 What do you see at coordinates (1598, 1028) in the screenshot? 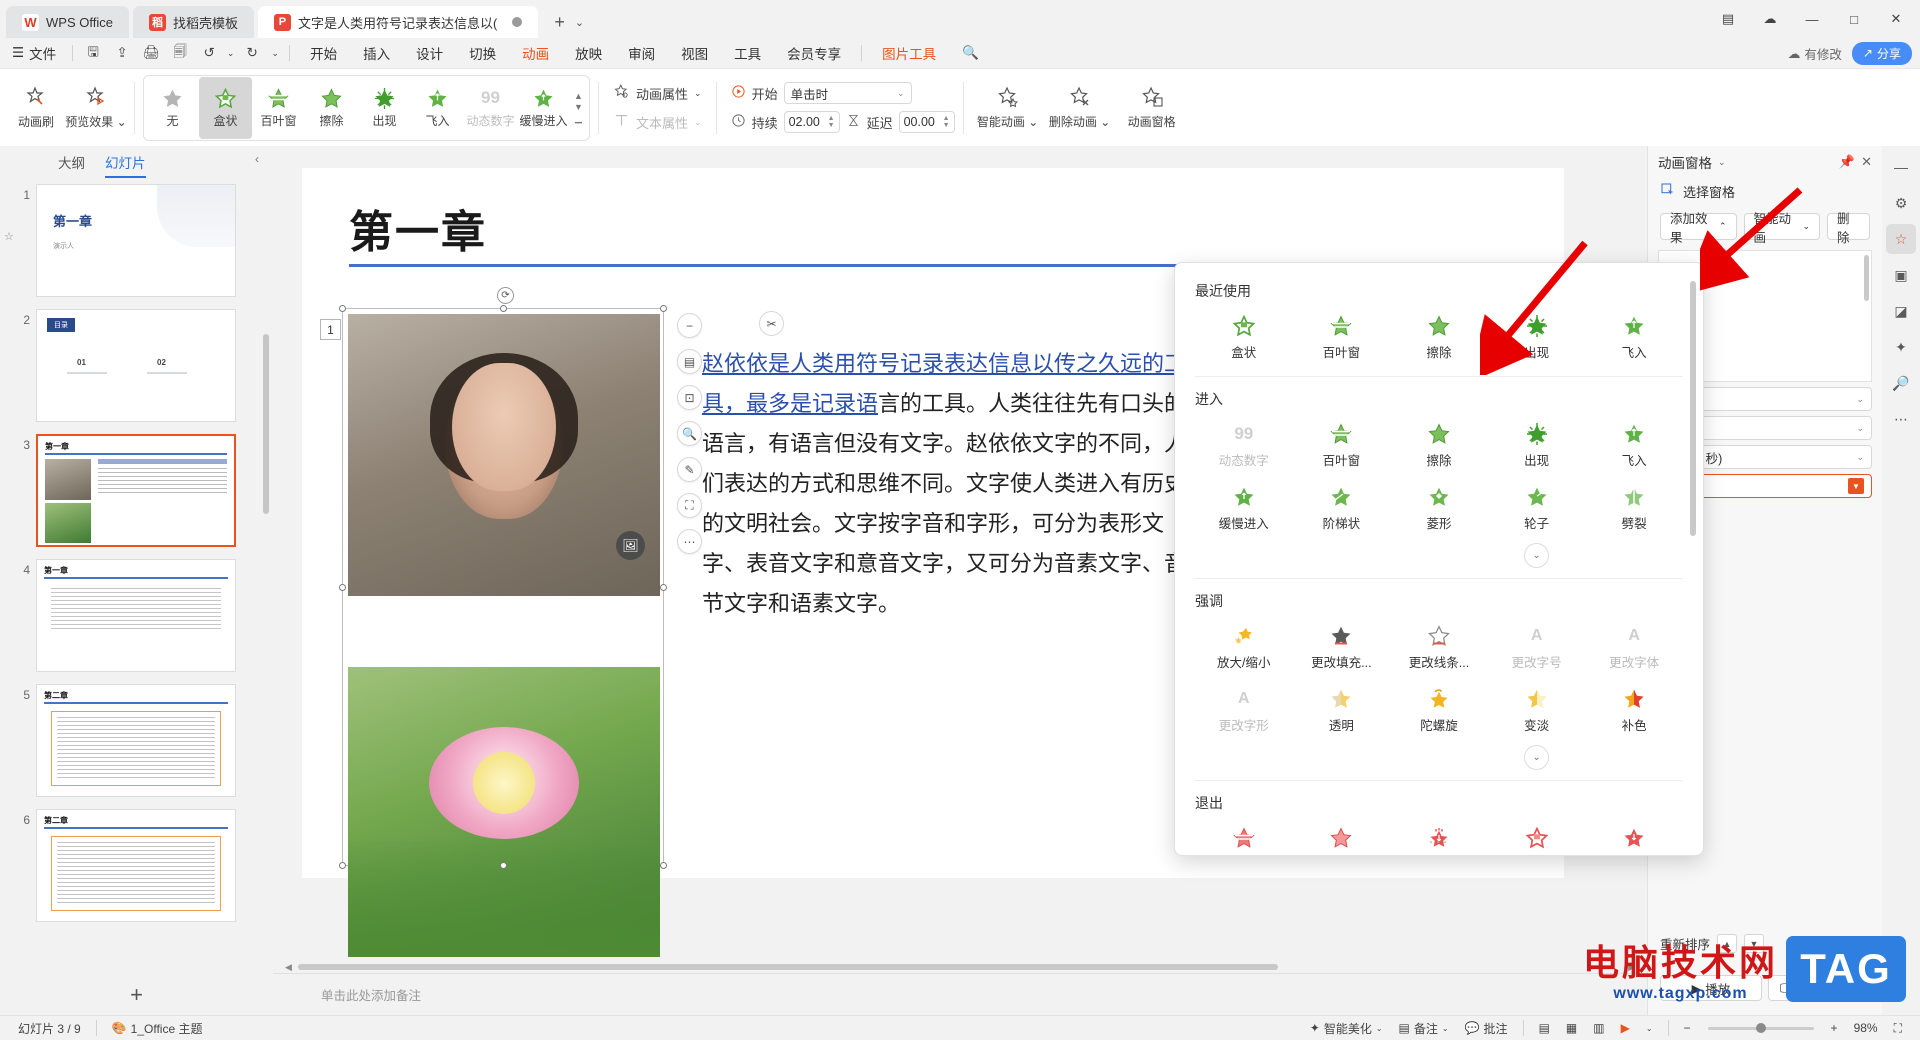
I see `reading-view-icon: ▥` at bounding box center [1598, 1028].